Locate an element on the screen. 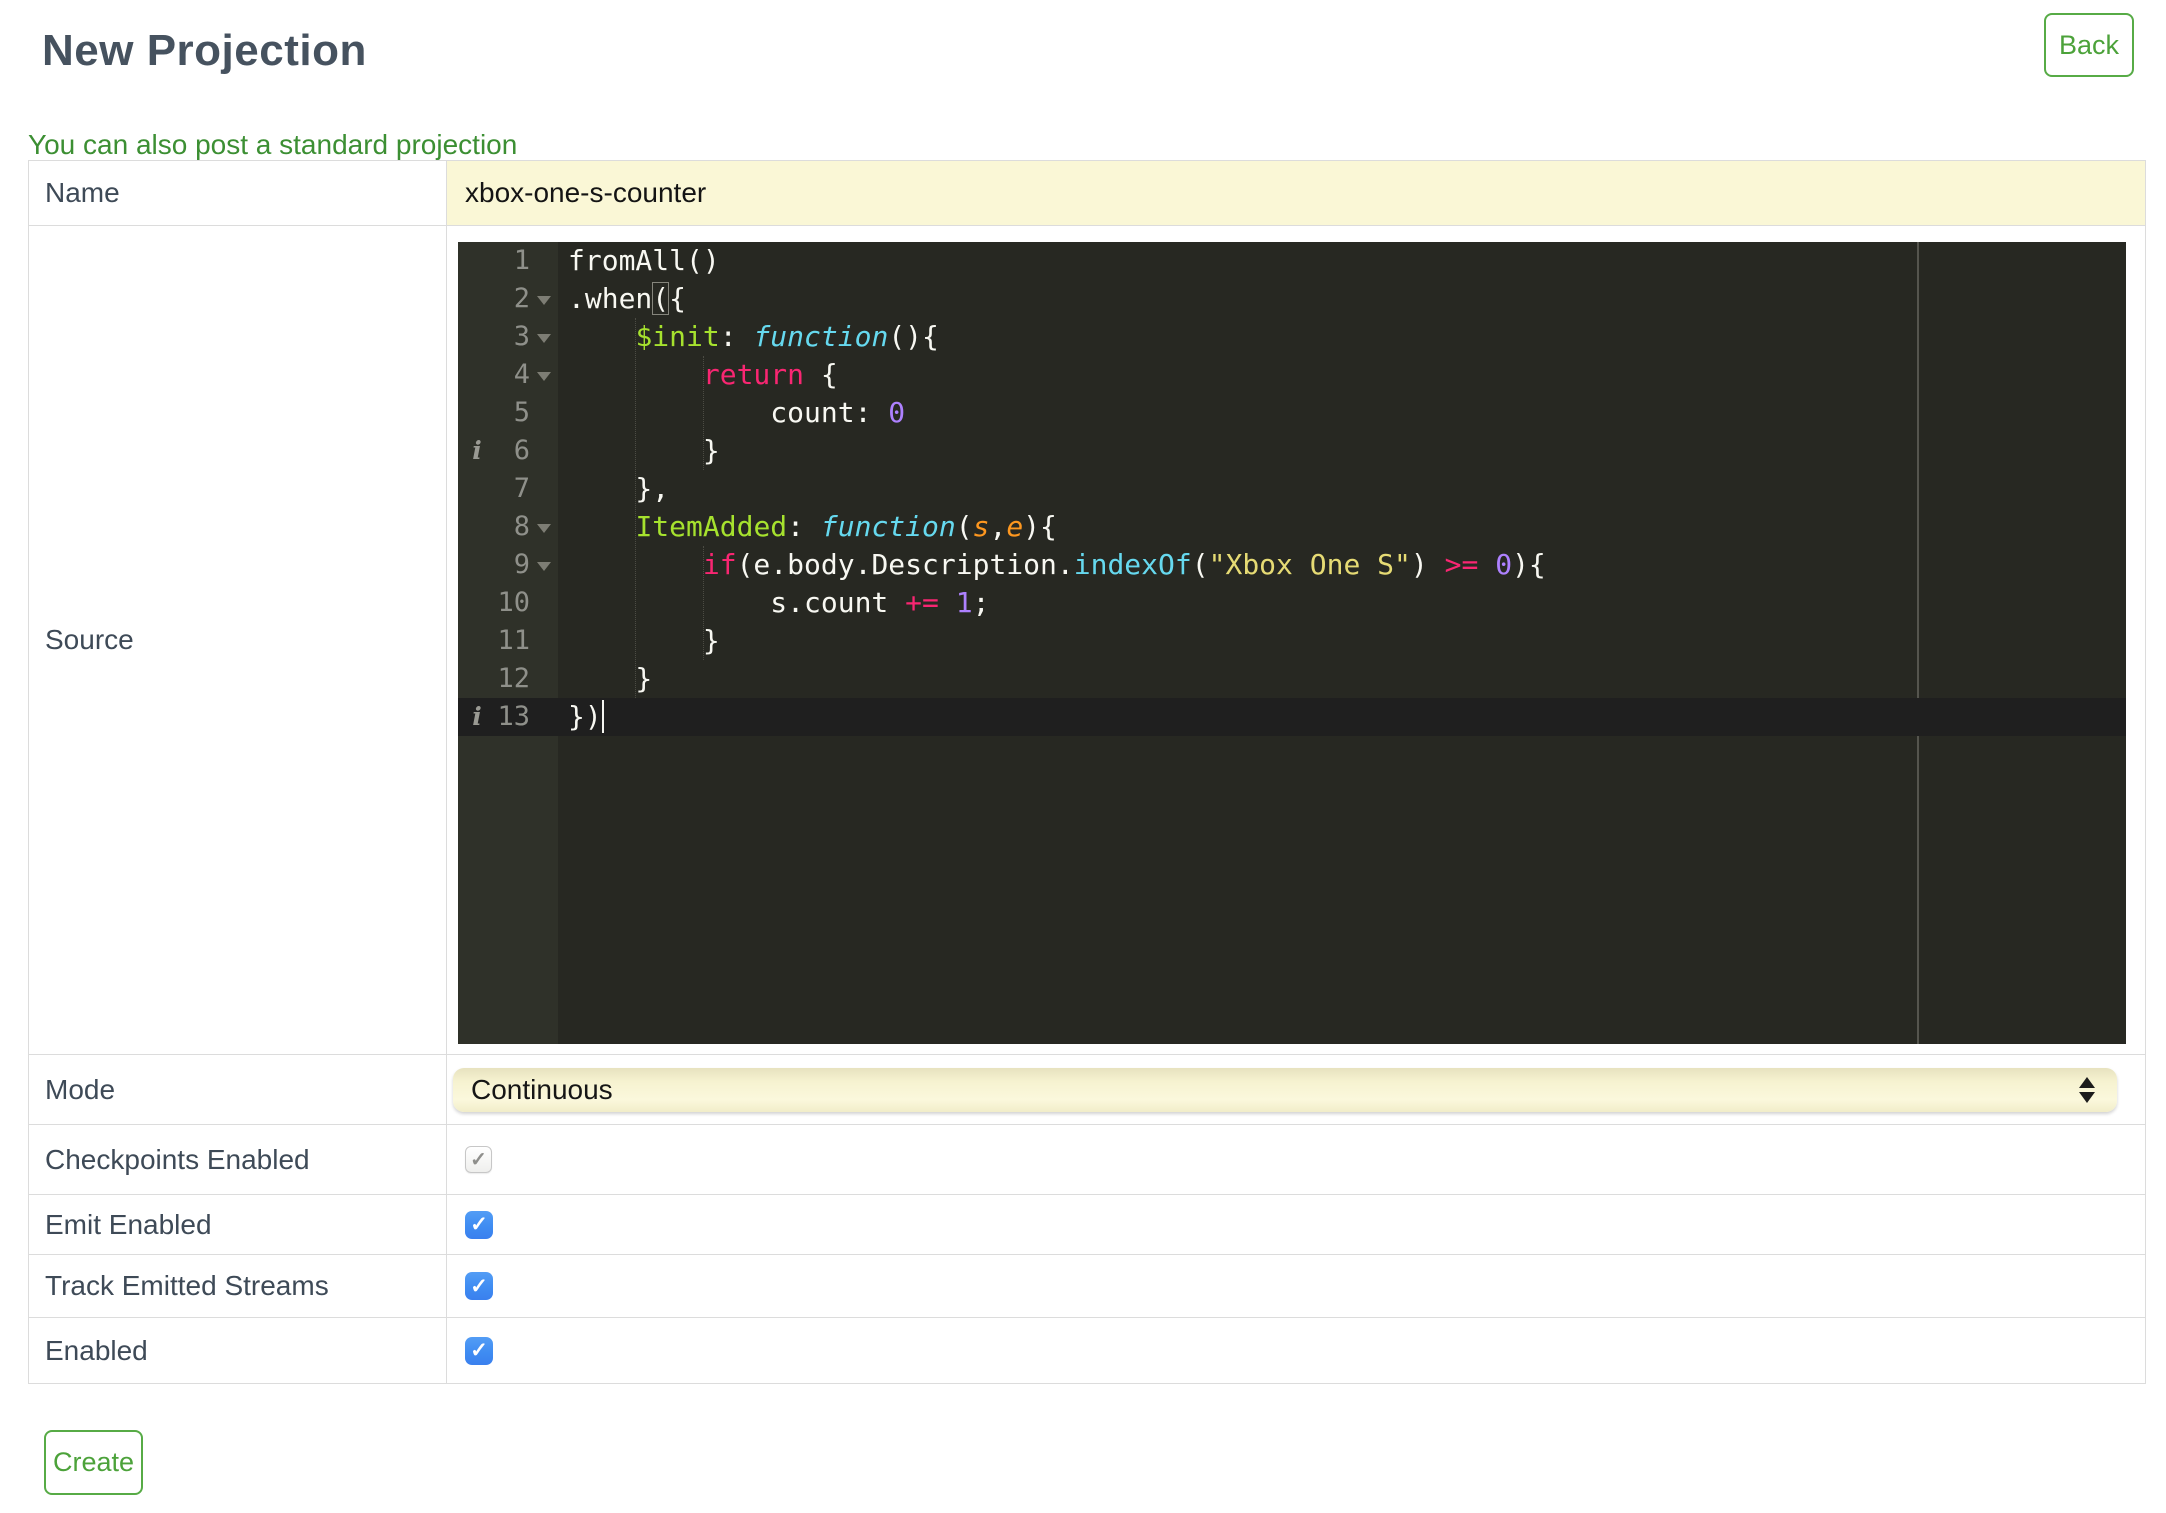 This screenshot has height=1513, width=2166. mode-select: Continuous is located at coordinates (1285, 1089).